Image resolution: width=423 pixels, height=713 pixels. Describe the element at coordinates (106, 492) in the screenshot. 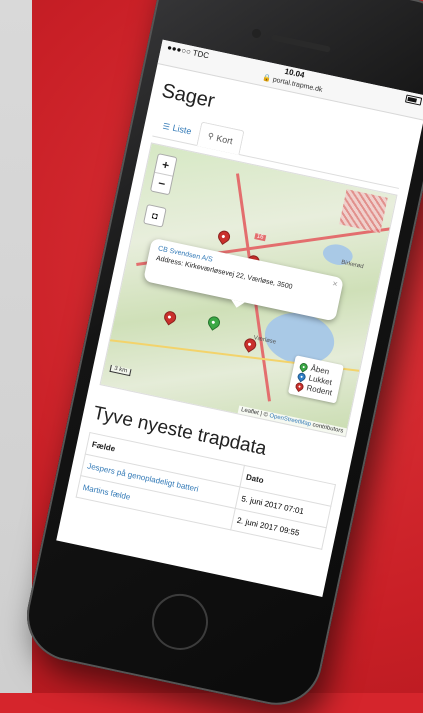

I see `trap-link: Martins fælde` at that location.